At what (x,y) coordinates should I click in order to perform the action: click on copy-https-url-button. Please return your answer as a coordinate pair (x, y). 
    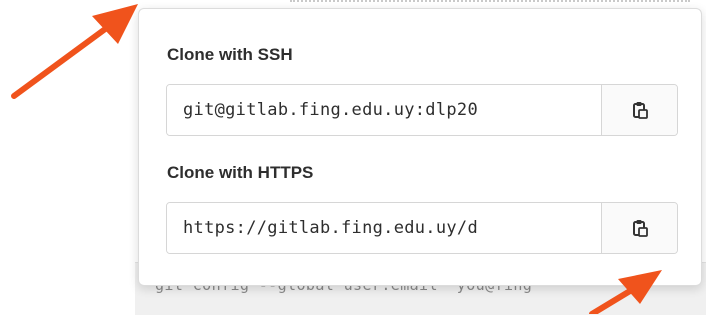
    Looking at the image, I should click on (639, 228).